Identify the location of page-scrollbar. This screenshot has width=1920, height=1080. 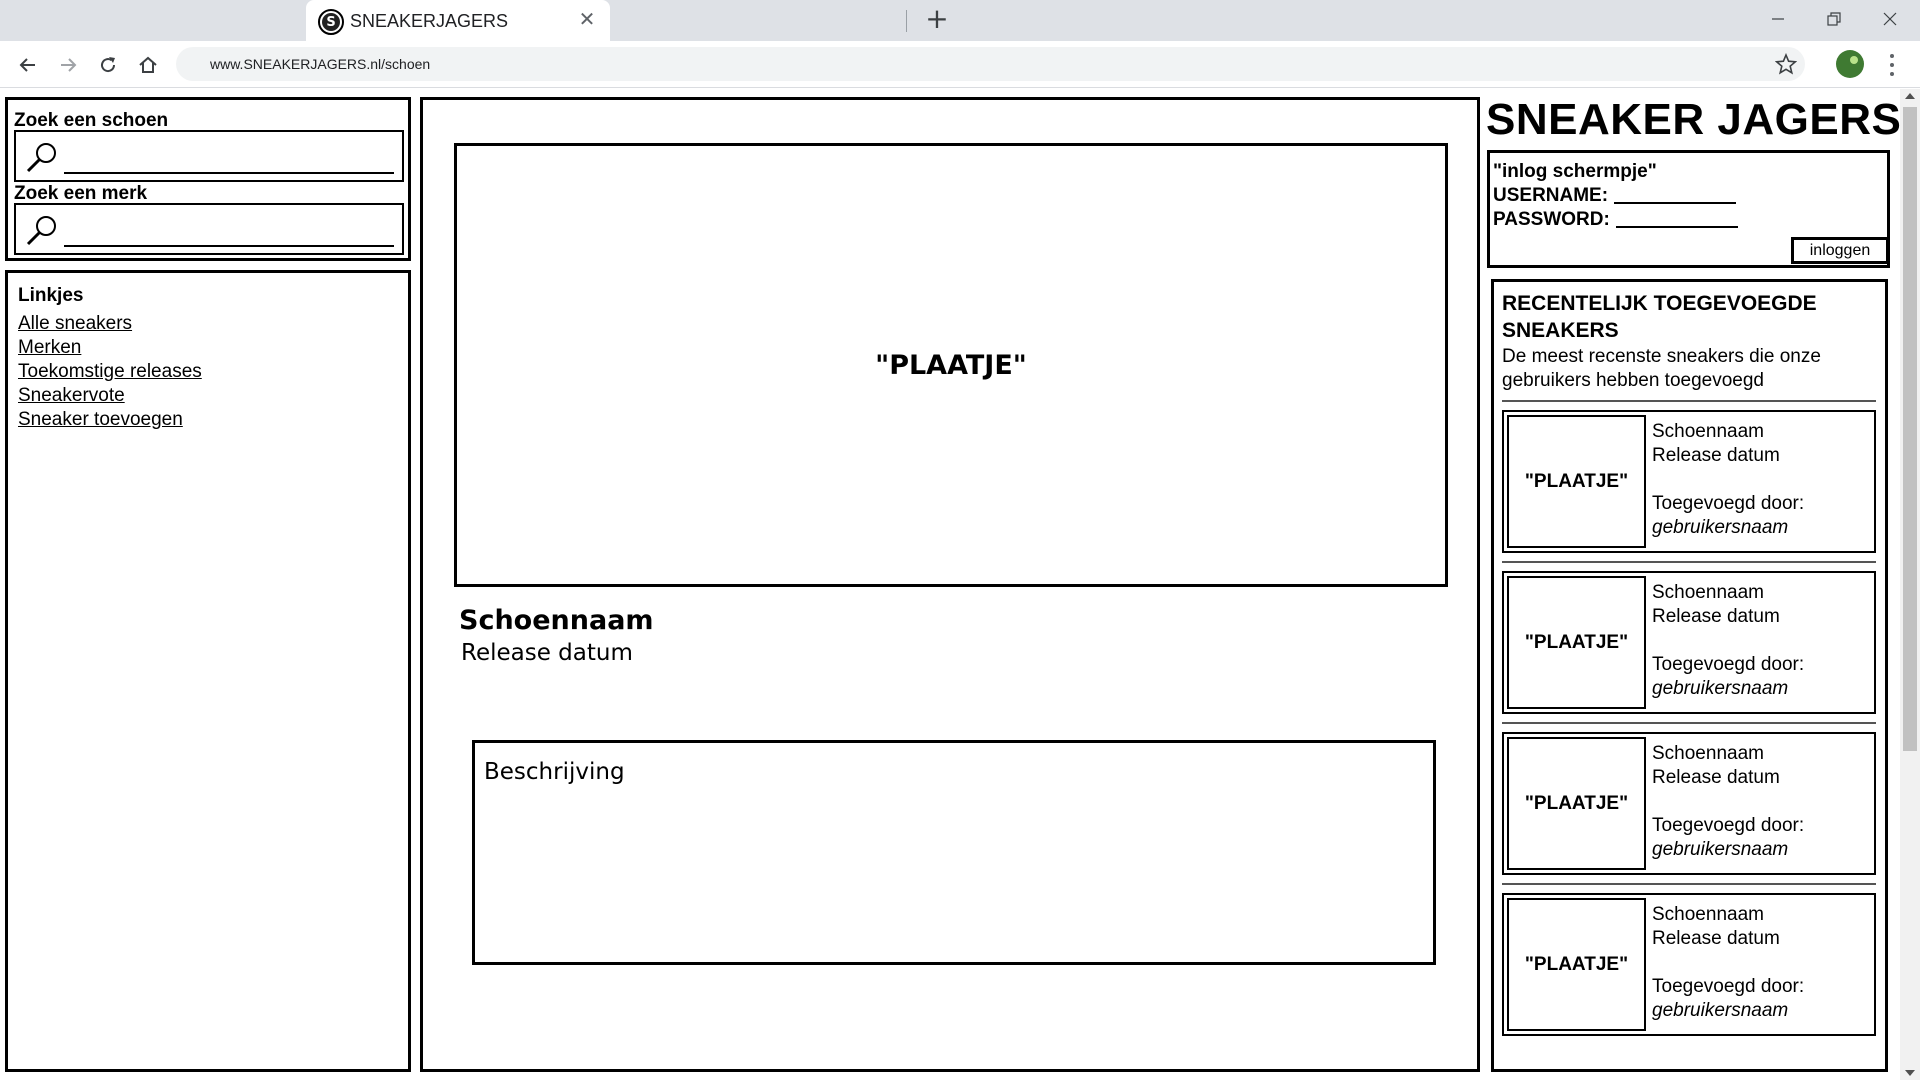
(1910, 584).